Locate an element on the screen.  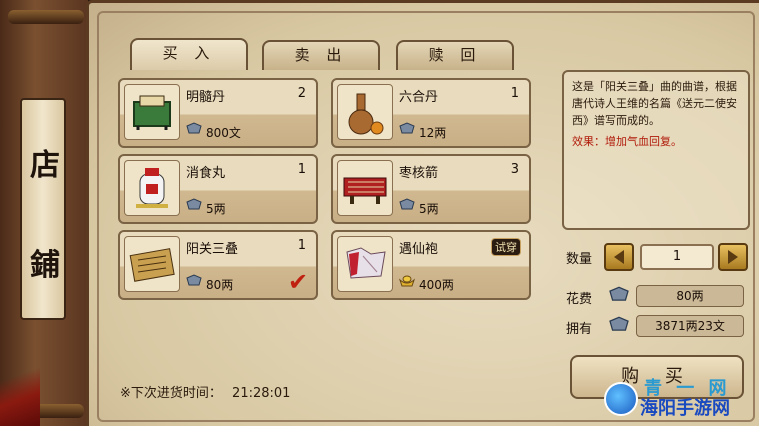
arrow-right-icon is located at coordinates (733, 257).